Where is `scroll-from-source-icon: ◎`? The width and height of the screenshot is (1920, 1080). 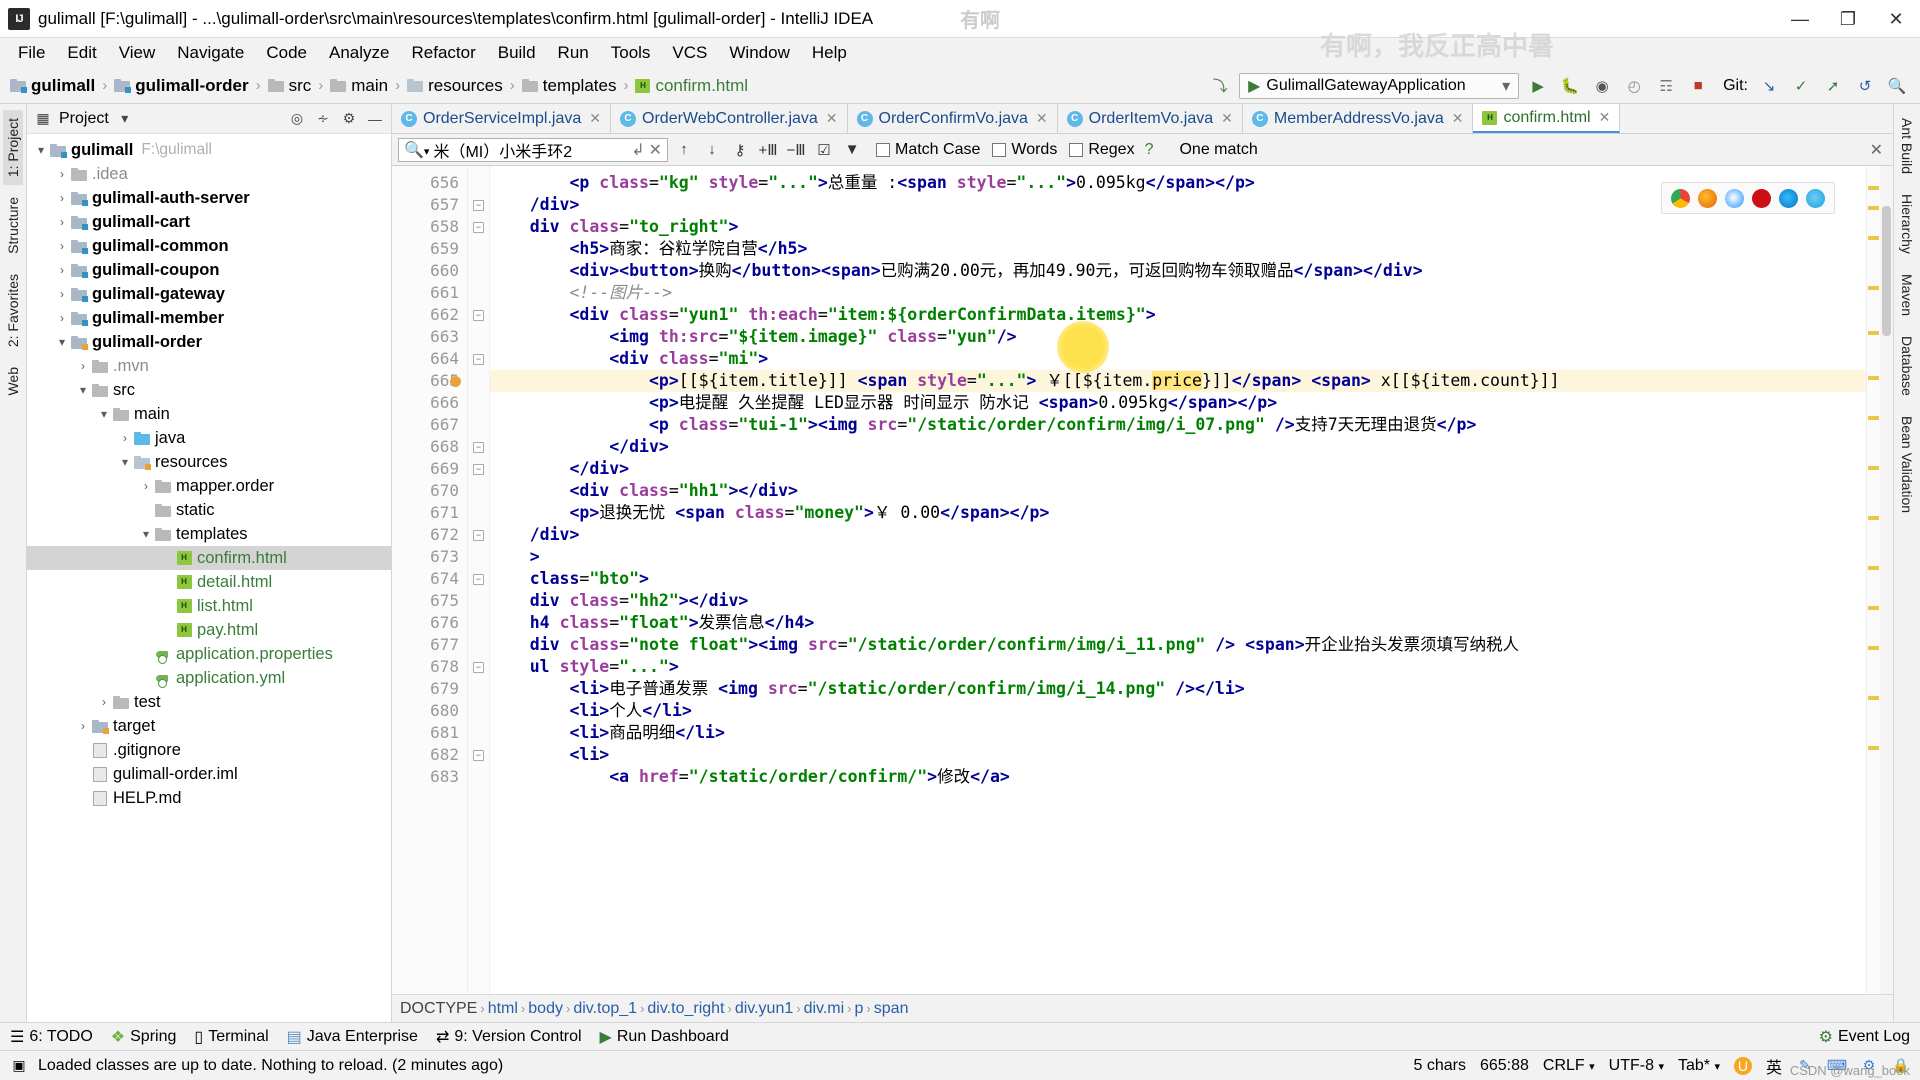 scroll-from-source-icon: ◎ is located at coordinates (297, 119).